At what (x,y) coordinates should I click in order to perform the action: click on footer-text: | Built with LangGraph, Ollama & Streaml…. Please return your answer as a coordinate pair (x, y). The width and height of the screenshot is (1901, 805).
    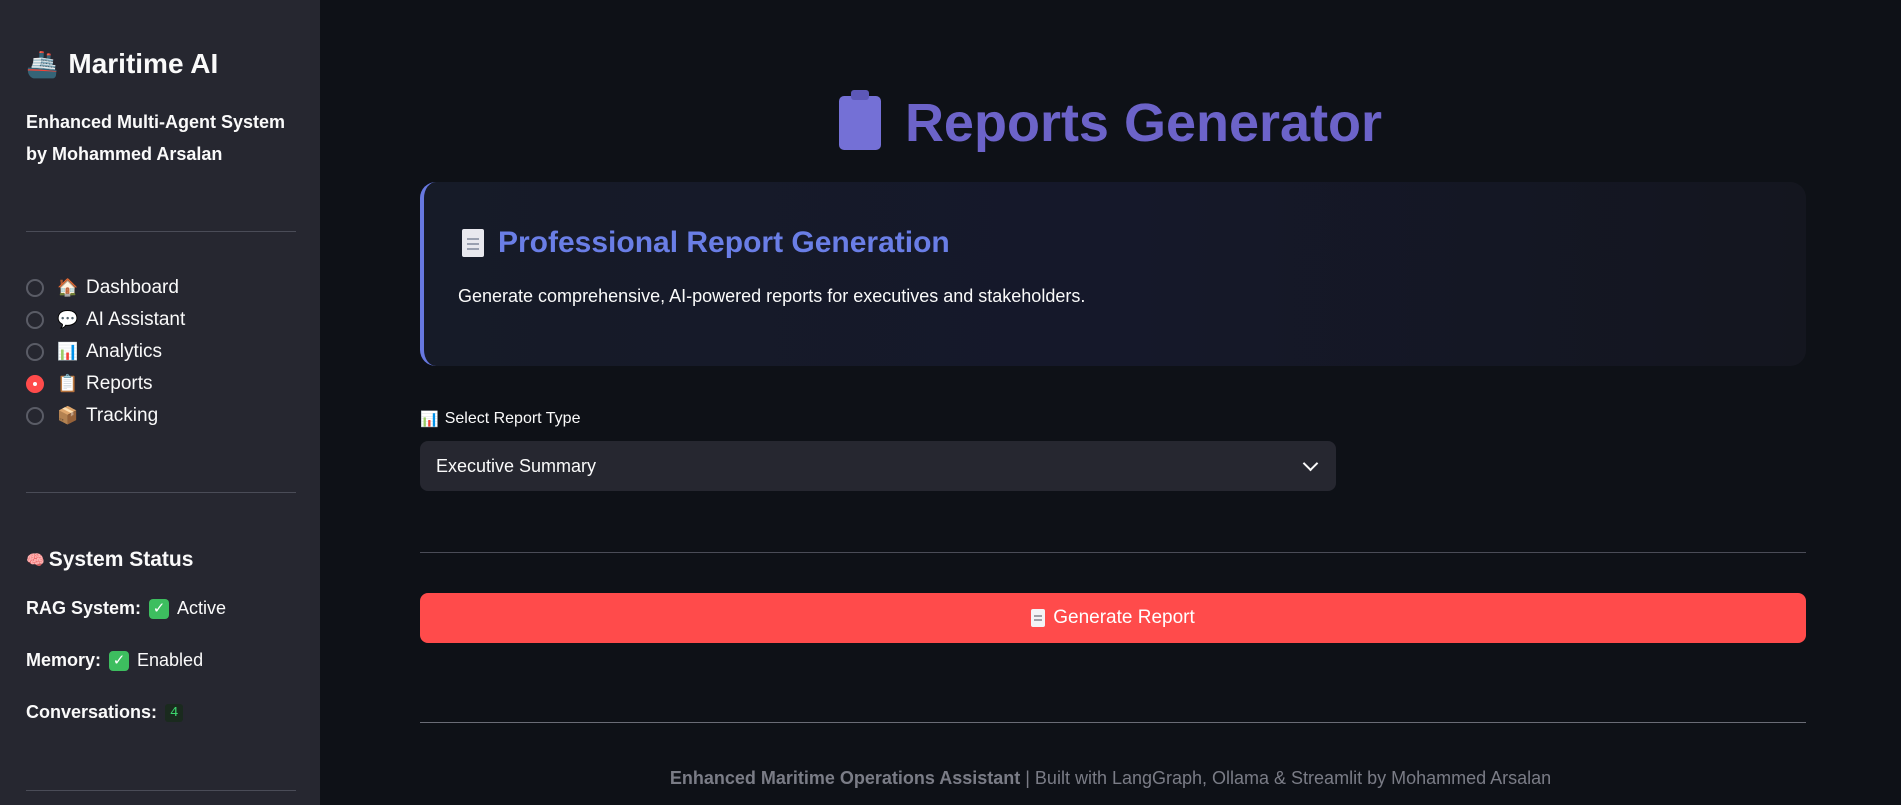
    Looking at the image, I should click on (1286, 778).